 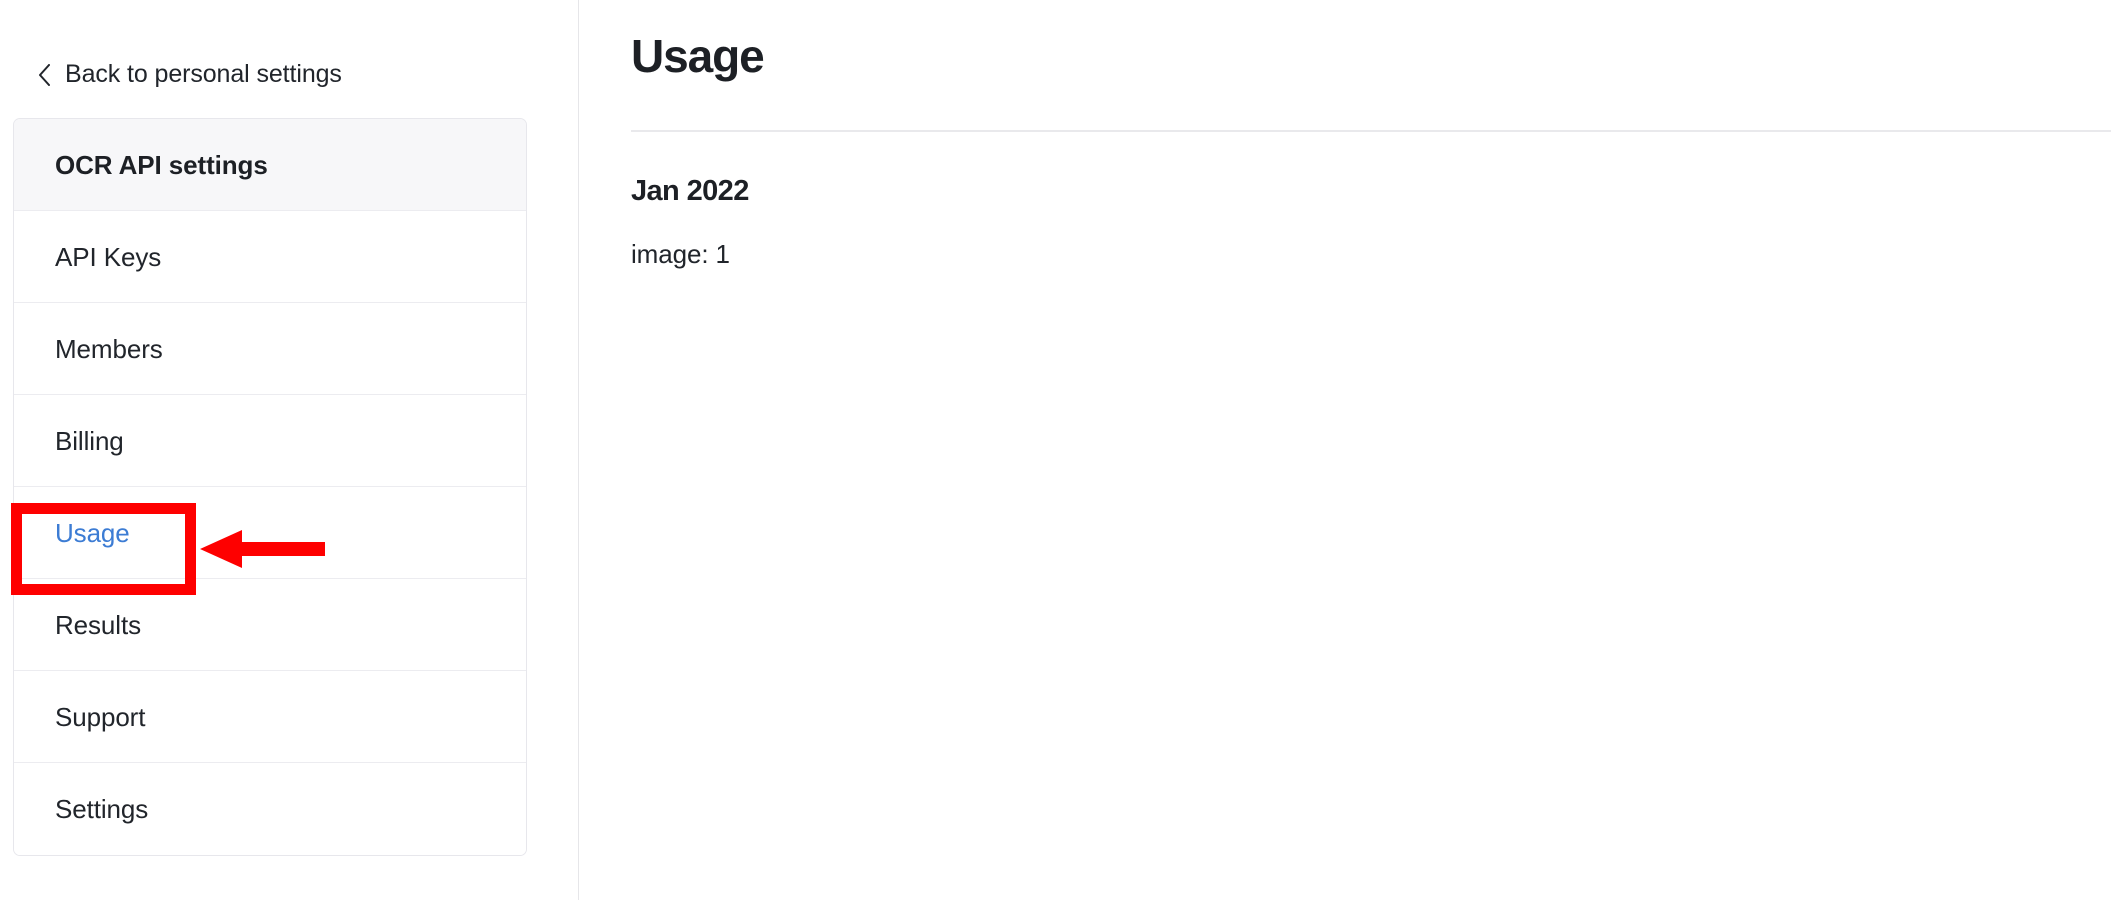 What do you see at coordinates (92, 532) in the screenshot?
I see `sidebar-item-label: Usage` at bounding box center [92, 532].